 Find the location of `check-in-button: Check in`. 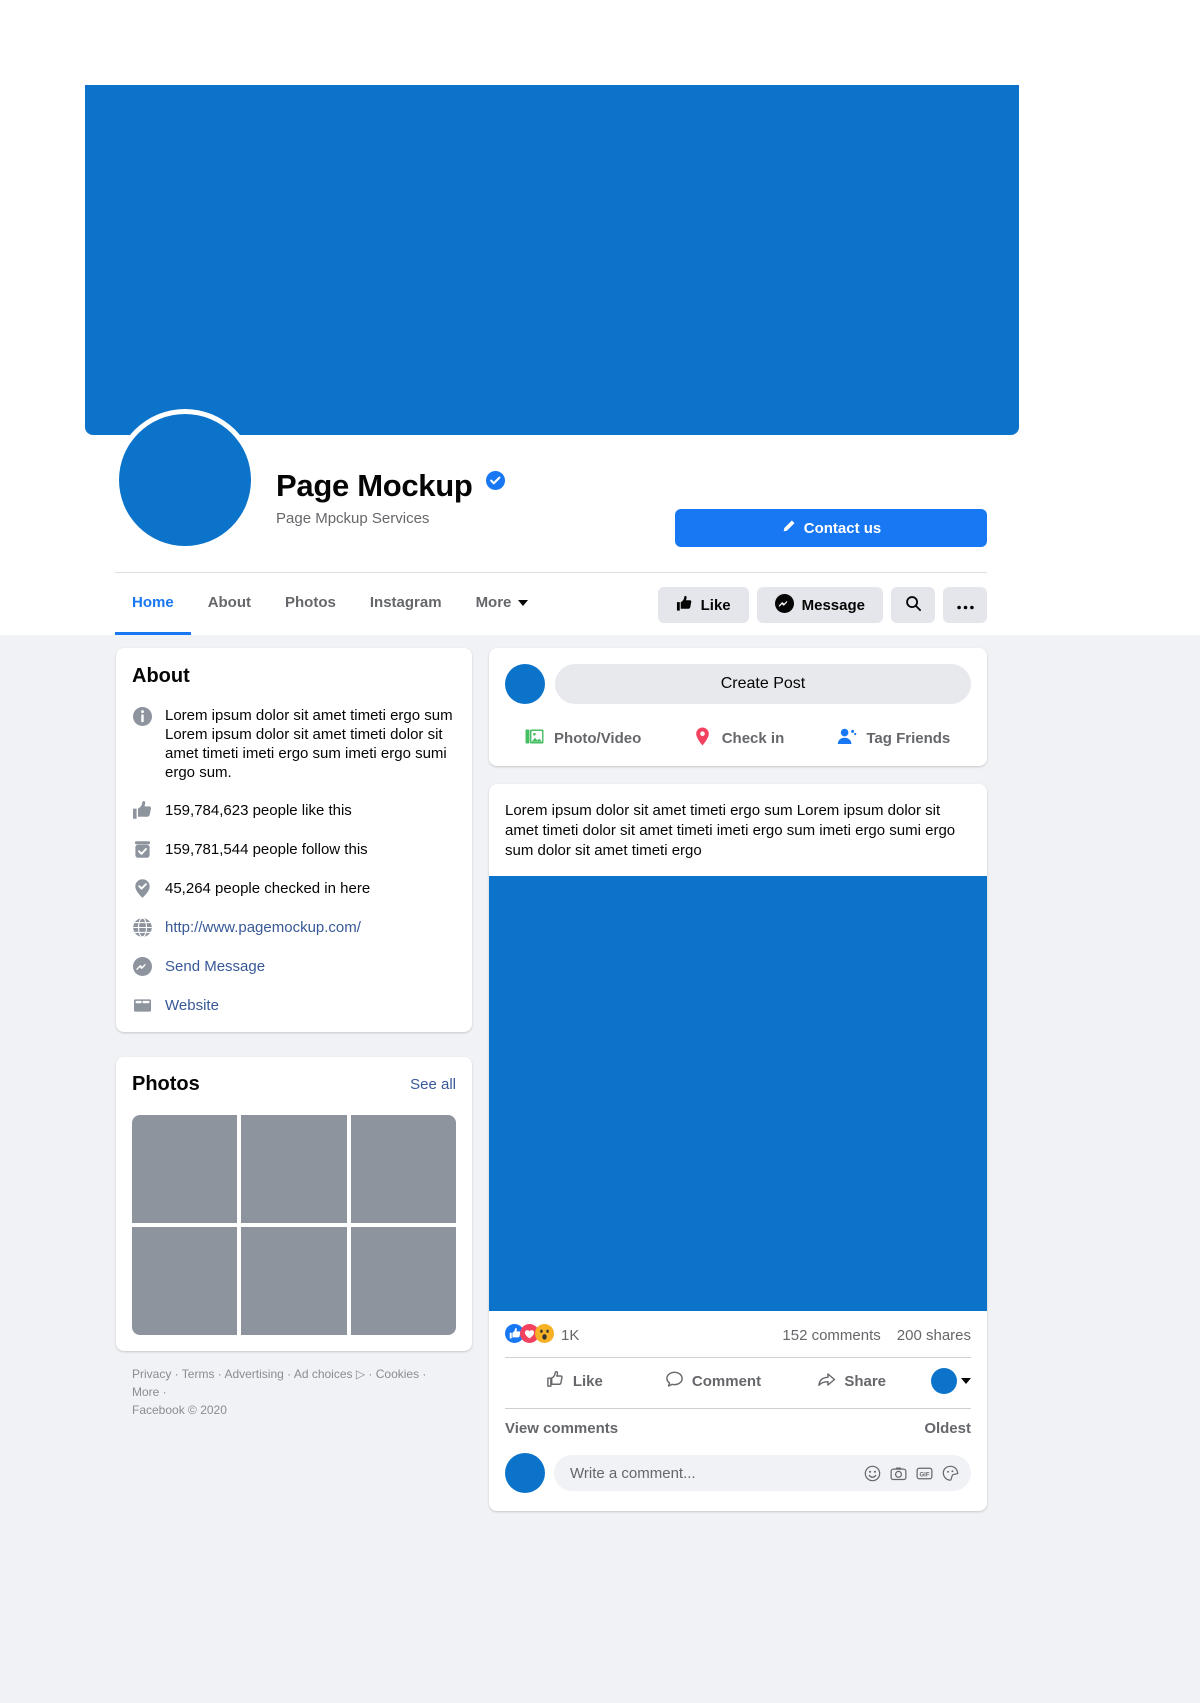

check-in-button: Check in is located at coordinates (737, 738).